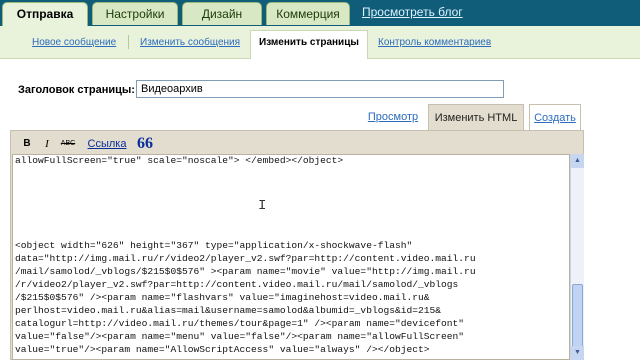 This screenshot has height=360, width=640. What do you see at coordinates (222, 13) in the screenshot?
I see `tab-design: Дизайн` at bounding box center [222, 13].